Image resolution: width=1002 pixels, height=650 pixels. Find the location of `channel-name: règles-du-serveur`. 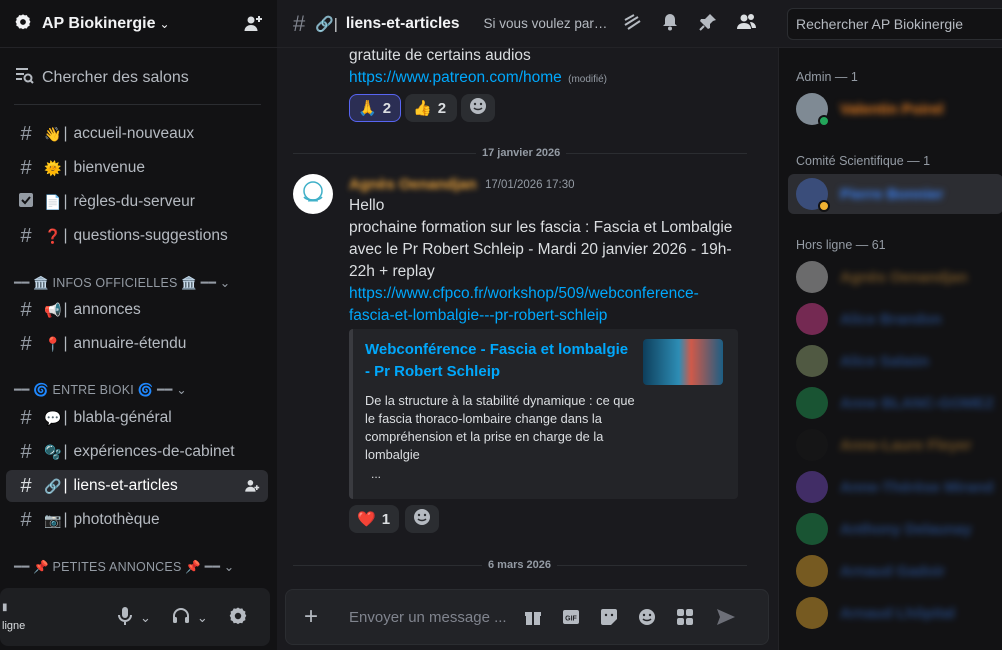

channel-name: règles-du-serveur is located at coordinates (134, 201).